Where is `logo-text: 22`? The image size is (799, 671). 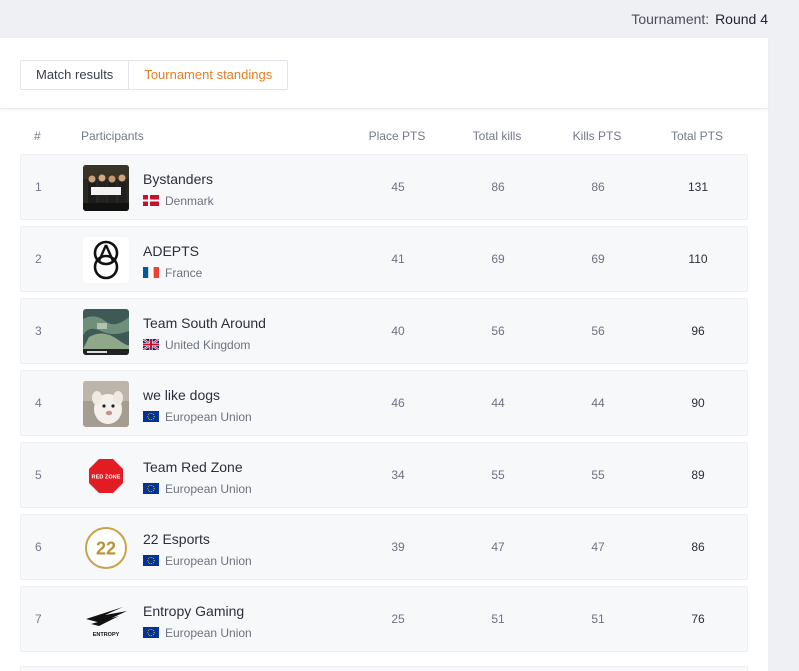
logo-text: 22 is located at coordinates (106, 549).